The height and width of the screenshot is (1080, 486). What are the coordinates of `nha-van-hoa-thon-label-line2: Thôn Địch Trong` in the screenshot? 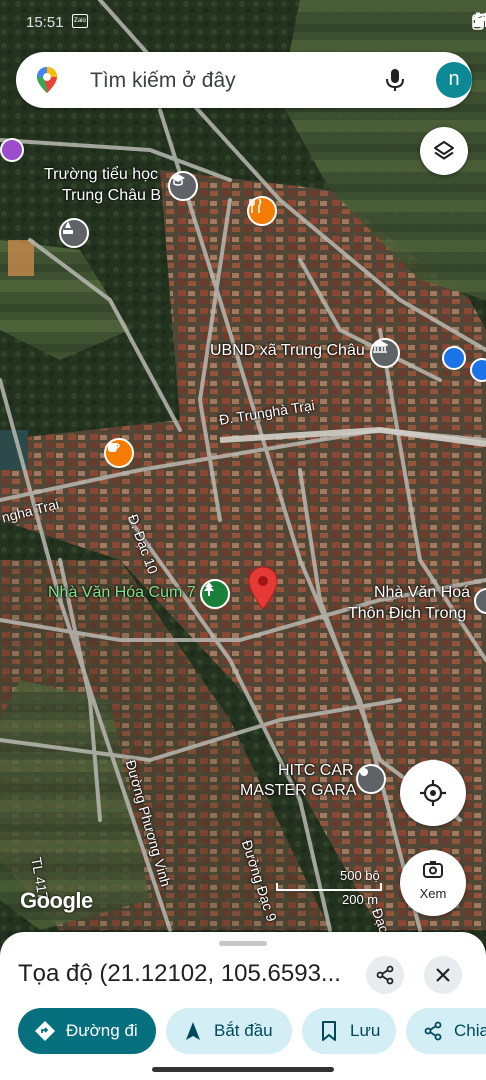 It's located at (407, 614).